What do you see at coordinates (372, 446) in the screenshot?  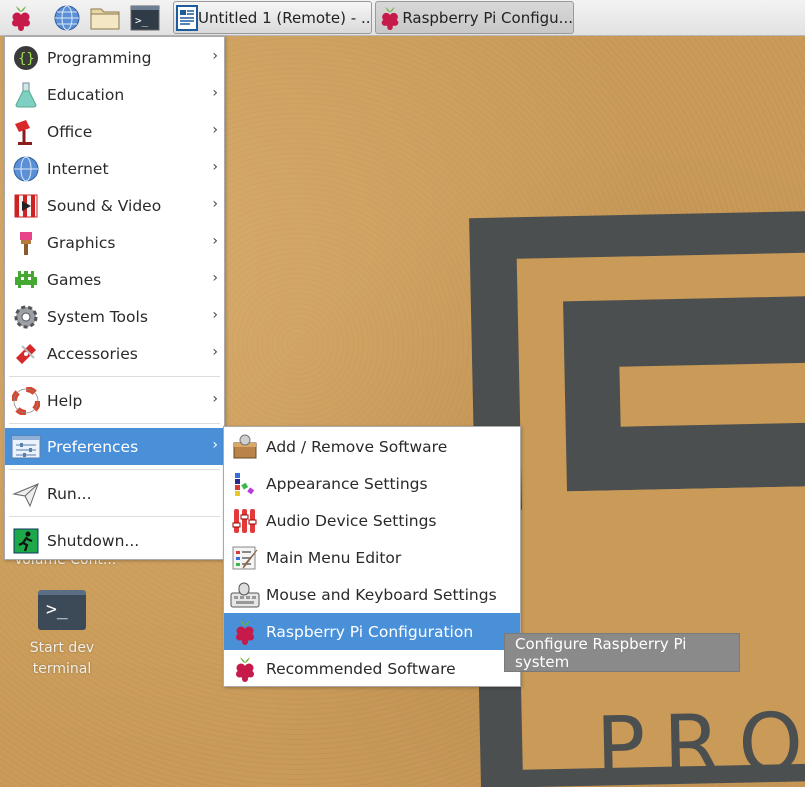 I see `submenu-item-add-remove-software: Add / Remove Software` at bounding box center [372, 446].